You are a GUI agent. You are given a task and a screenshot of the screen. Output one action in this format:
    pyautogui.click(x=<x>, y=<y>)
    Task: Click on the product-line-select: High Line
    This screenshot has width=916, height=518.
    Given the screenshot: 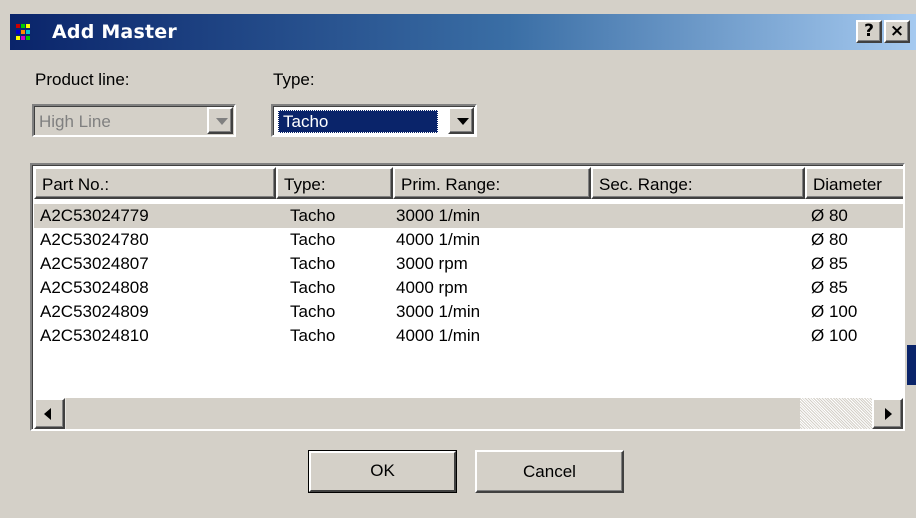 What is the action you would take?
    pyautogui.click(x=134, y=120)
    